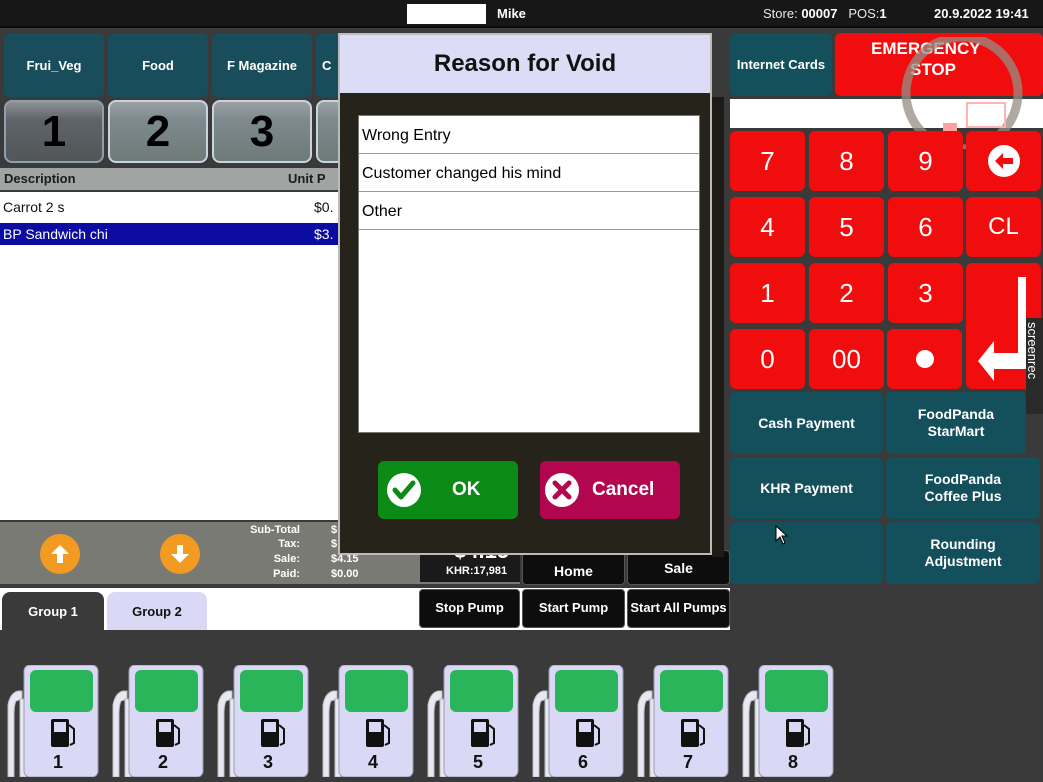 The height and width of the screenshot is (782, 1043). Describe the element at coordinates (307, 178) in the screenshot. I see `unit-price-header: Unit P` at that location.